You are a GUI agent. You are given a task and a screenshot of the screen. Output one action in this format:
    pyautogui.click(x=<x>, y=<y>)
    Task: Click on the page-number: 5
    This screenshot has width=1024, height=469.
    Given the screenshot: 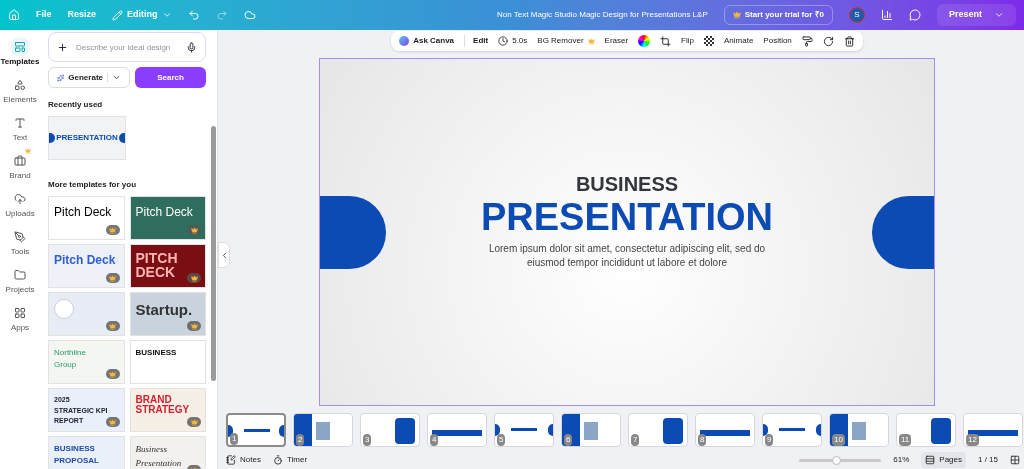 What is the action you would take?
    pyautogui.click(x=501, y=440)
    